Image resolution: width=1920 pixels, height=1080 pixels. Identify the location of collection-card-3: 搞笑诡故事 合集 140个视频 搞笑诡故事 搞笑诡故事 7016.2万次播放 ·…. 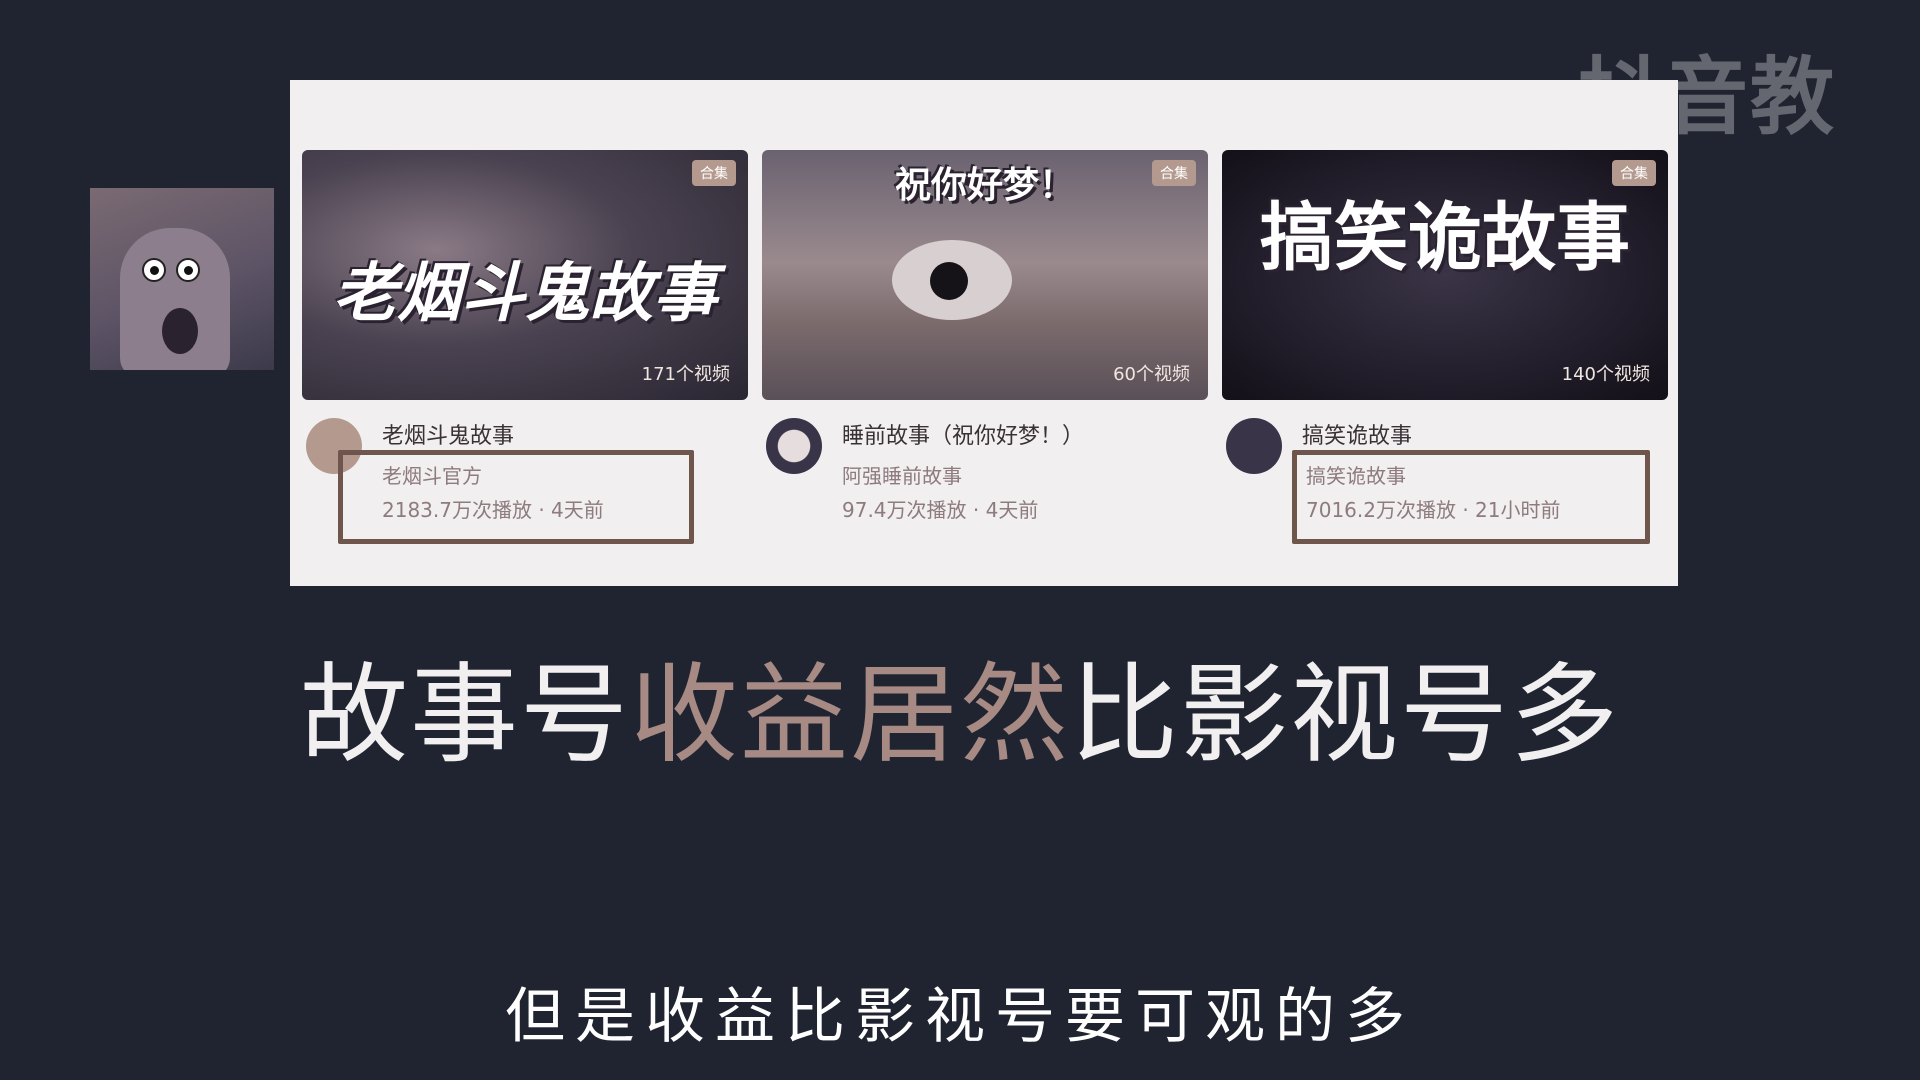
(1445, 347).